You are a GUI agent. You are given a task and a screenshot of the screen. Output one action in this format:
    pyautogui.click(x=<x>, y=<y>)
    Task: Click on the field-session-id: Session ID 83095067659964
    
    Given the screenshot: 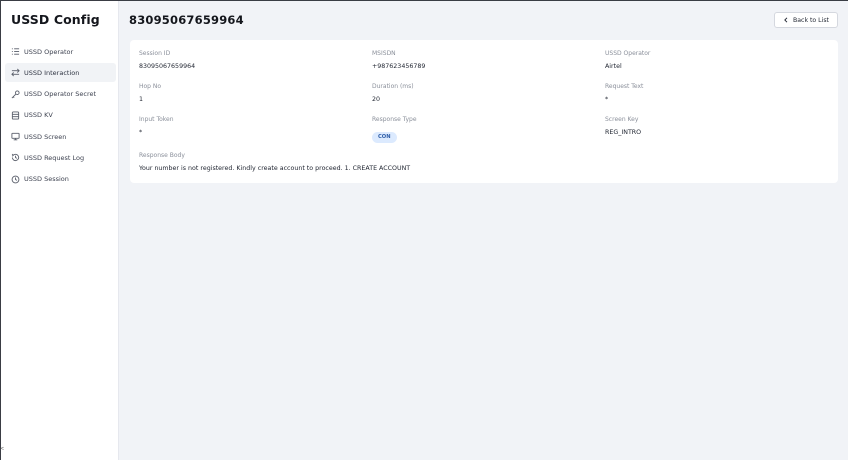 What is the action you would take?
    pyautogui.click(x=167, y=60)
    